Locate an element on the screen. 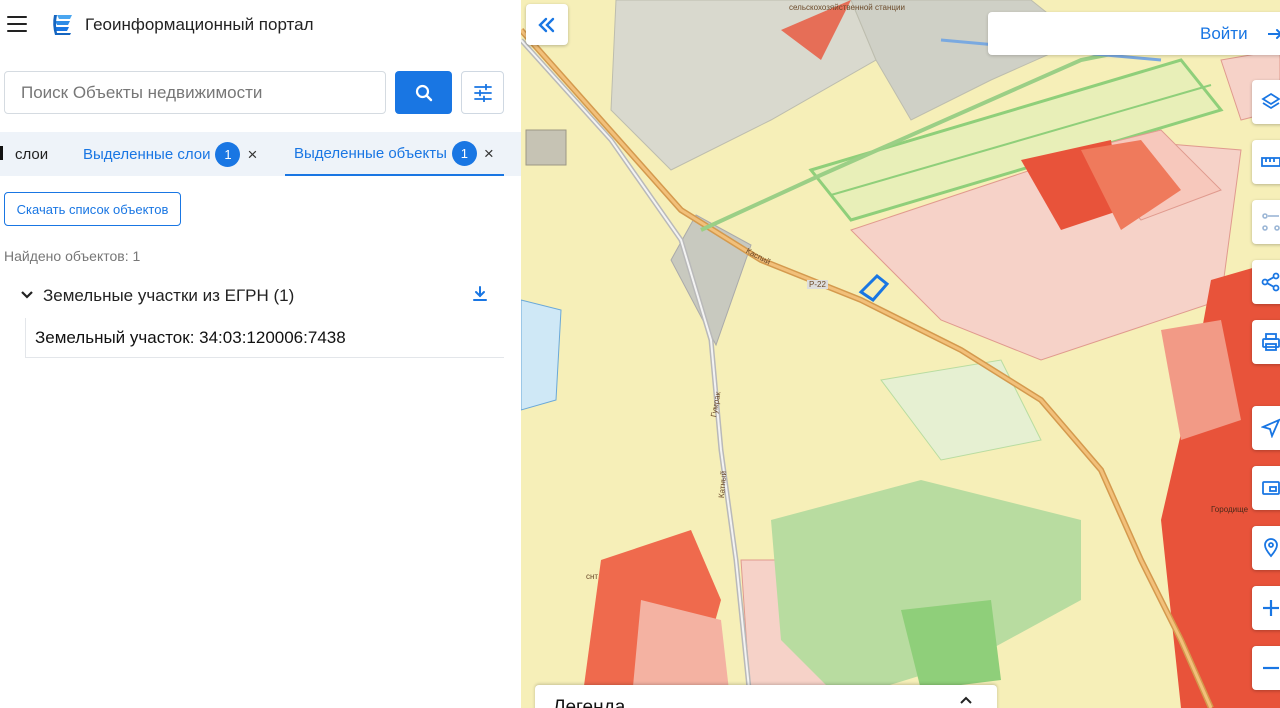 The image size is (1280, 708). tab-selected-objects: Выделенные объекты 1 × is located at coordinates (394, 154).